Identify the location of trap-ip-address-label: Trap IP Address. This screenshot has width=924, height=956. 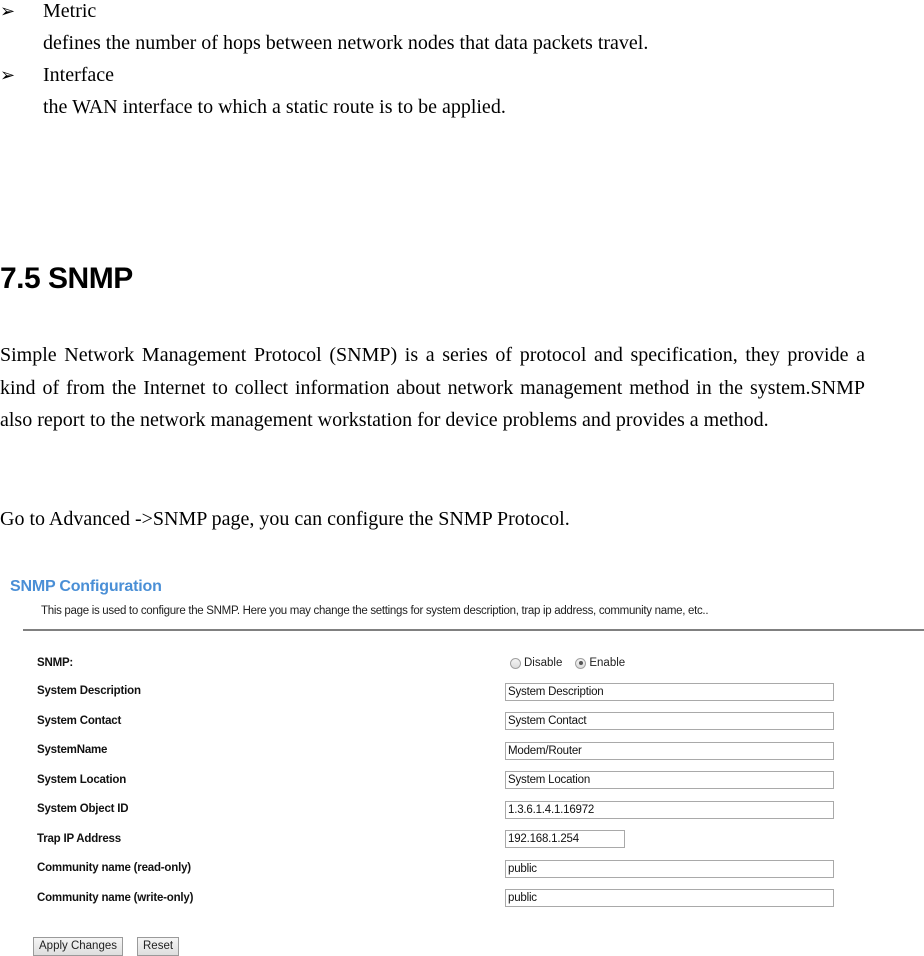
(79, 839).